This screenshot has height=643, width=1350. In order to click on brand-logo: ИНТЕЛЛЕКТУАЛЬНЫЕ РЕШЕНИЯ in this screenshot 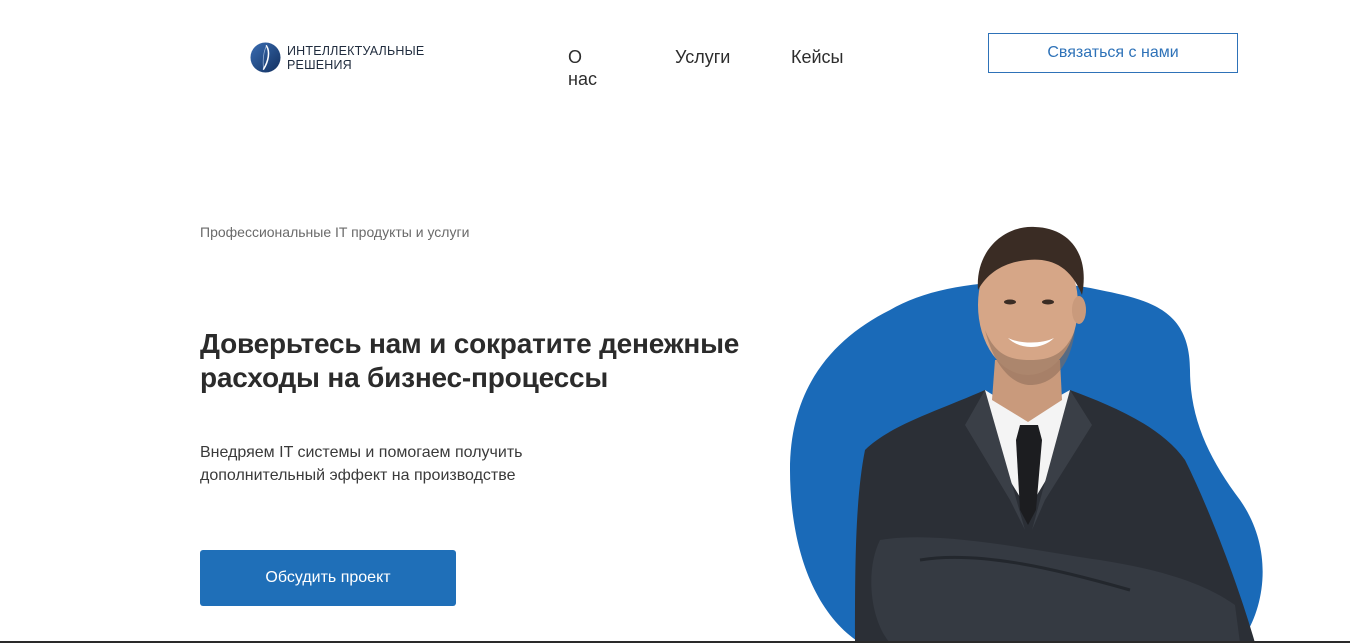, I will do `click(337, 57)`.